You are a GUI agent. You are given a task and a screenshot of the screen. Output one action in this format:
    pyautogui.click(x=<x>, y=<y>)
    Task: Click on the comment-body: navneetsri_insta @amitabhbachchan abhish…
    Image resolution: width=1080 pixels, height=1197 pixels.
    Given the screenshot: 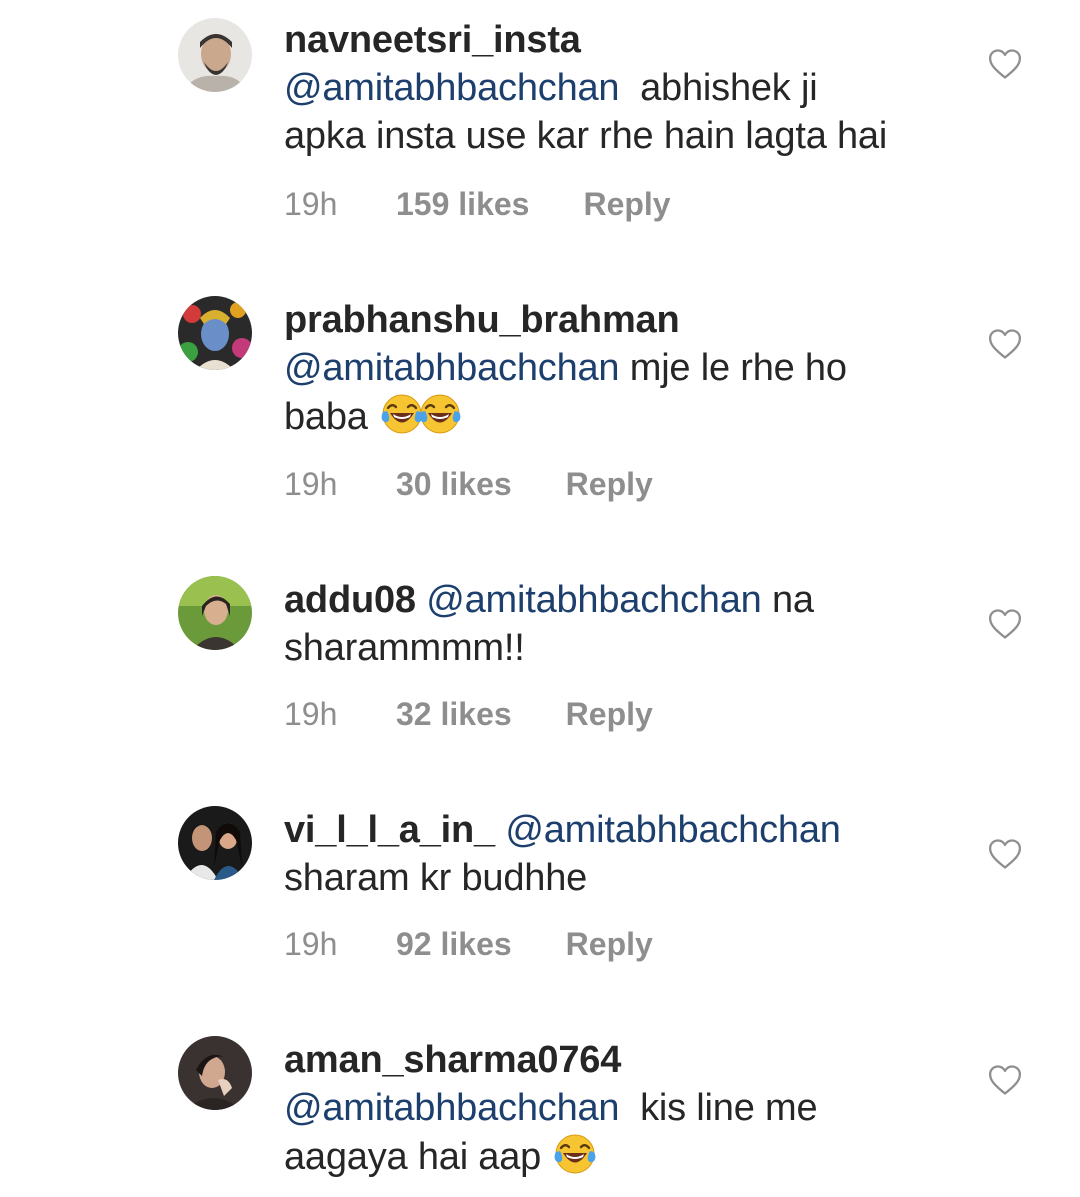 What is the action you would take?
    pyautogui.click(x=624, y=88)
    